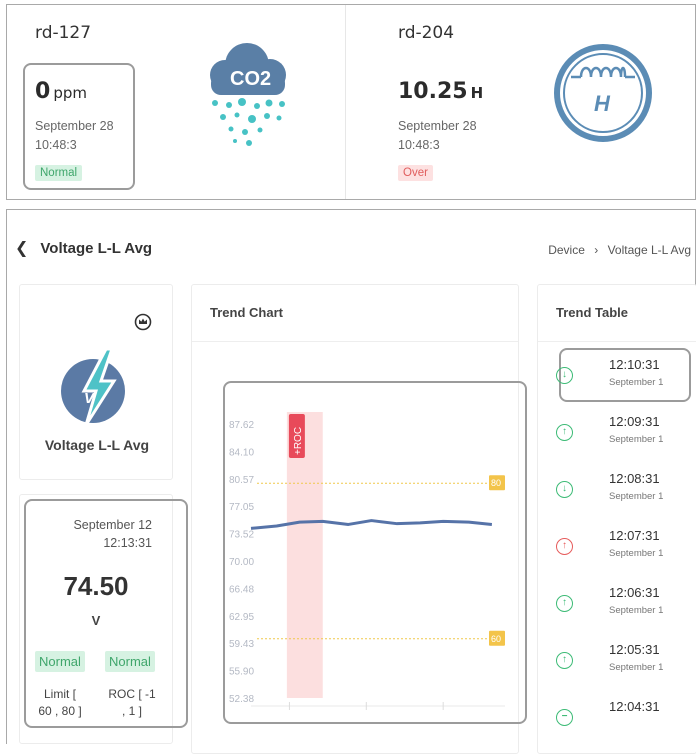 The width and height of the screenshot is (696, 754). Describe the element at coordinates (241, 617) in the screenshot. I see `y-tick-label: 62.95` at that location.